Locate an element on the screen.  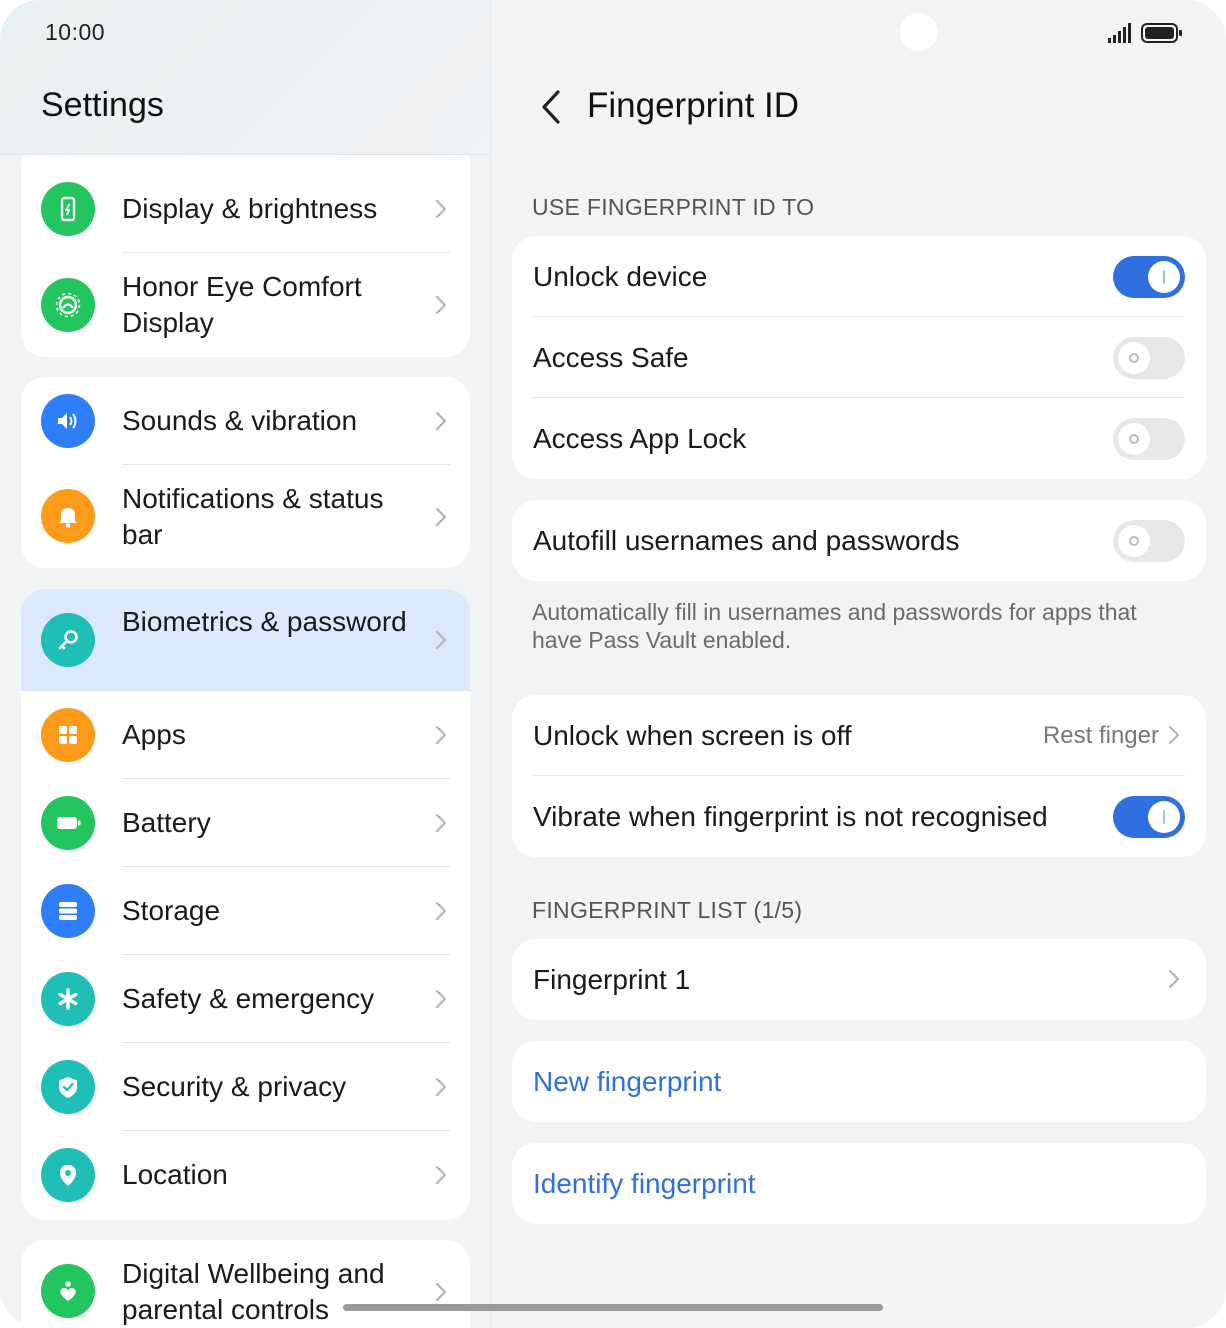
autofill-card: Autofill usernames and passwords is located at coordinates (859, 540).